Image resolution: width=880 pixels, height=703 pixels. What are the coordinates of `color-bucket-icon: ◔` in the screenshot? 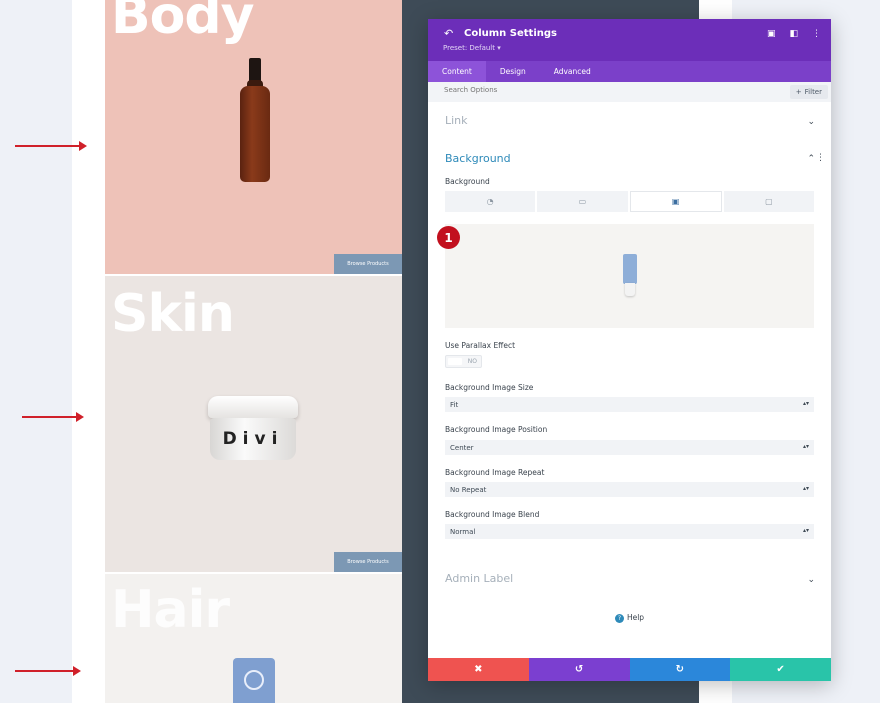 It's located at (490, 201).